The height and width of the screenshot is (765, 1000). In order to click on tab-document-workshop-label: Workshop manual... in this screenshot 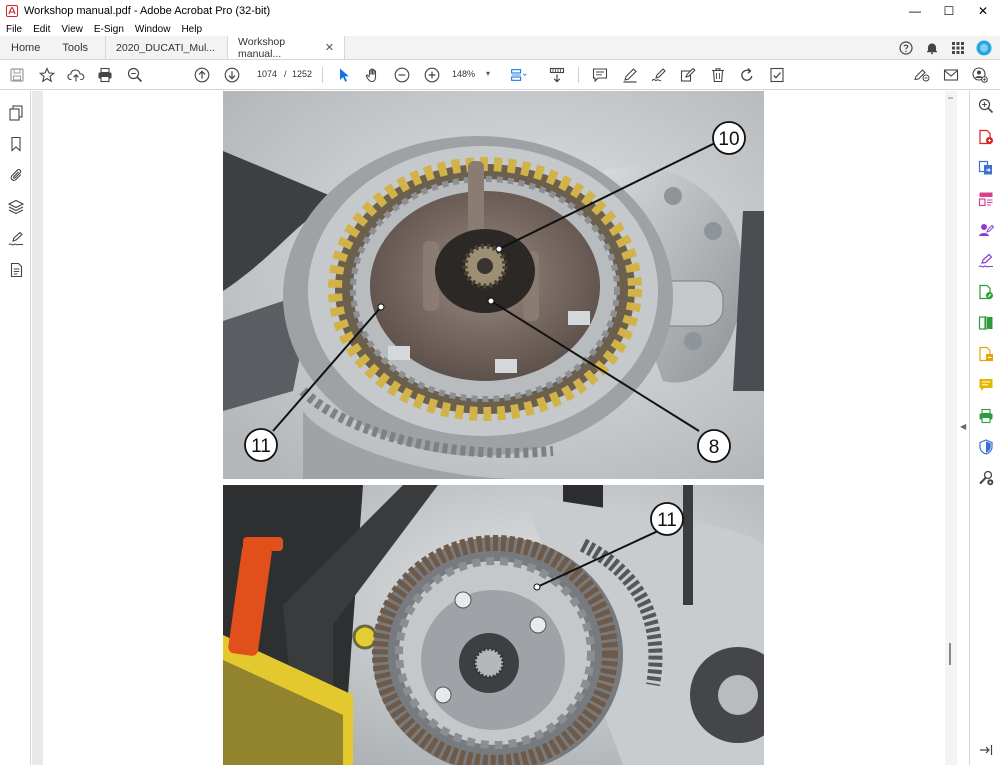, I will do `click(262, 47)`.